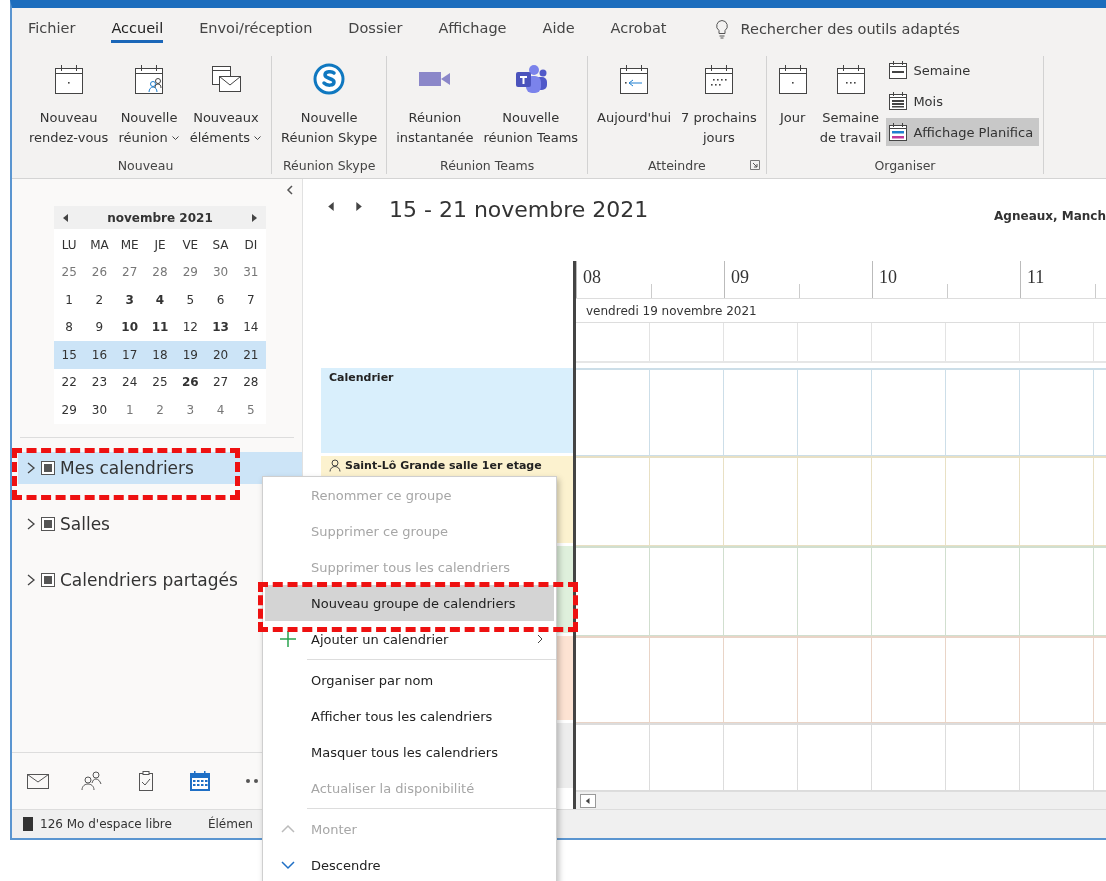 The width and height of the screenshot is (1106, 881). What do you see at coordinates (898, 132) in the screenshot?
I see `schedule-view-icon` at bounding box center [898, 132].